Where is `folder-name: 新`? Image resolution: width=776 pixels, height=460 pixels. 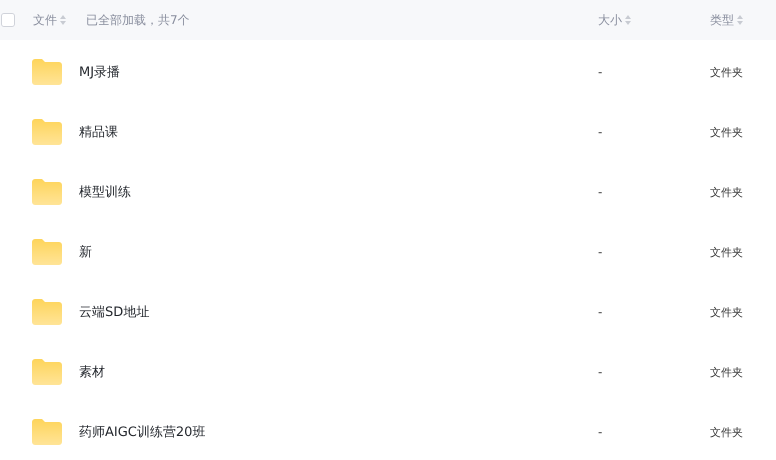
folder-name: 新 is located at coordinates (338, 252).